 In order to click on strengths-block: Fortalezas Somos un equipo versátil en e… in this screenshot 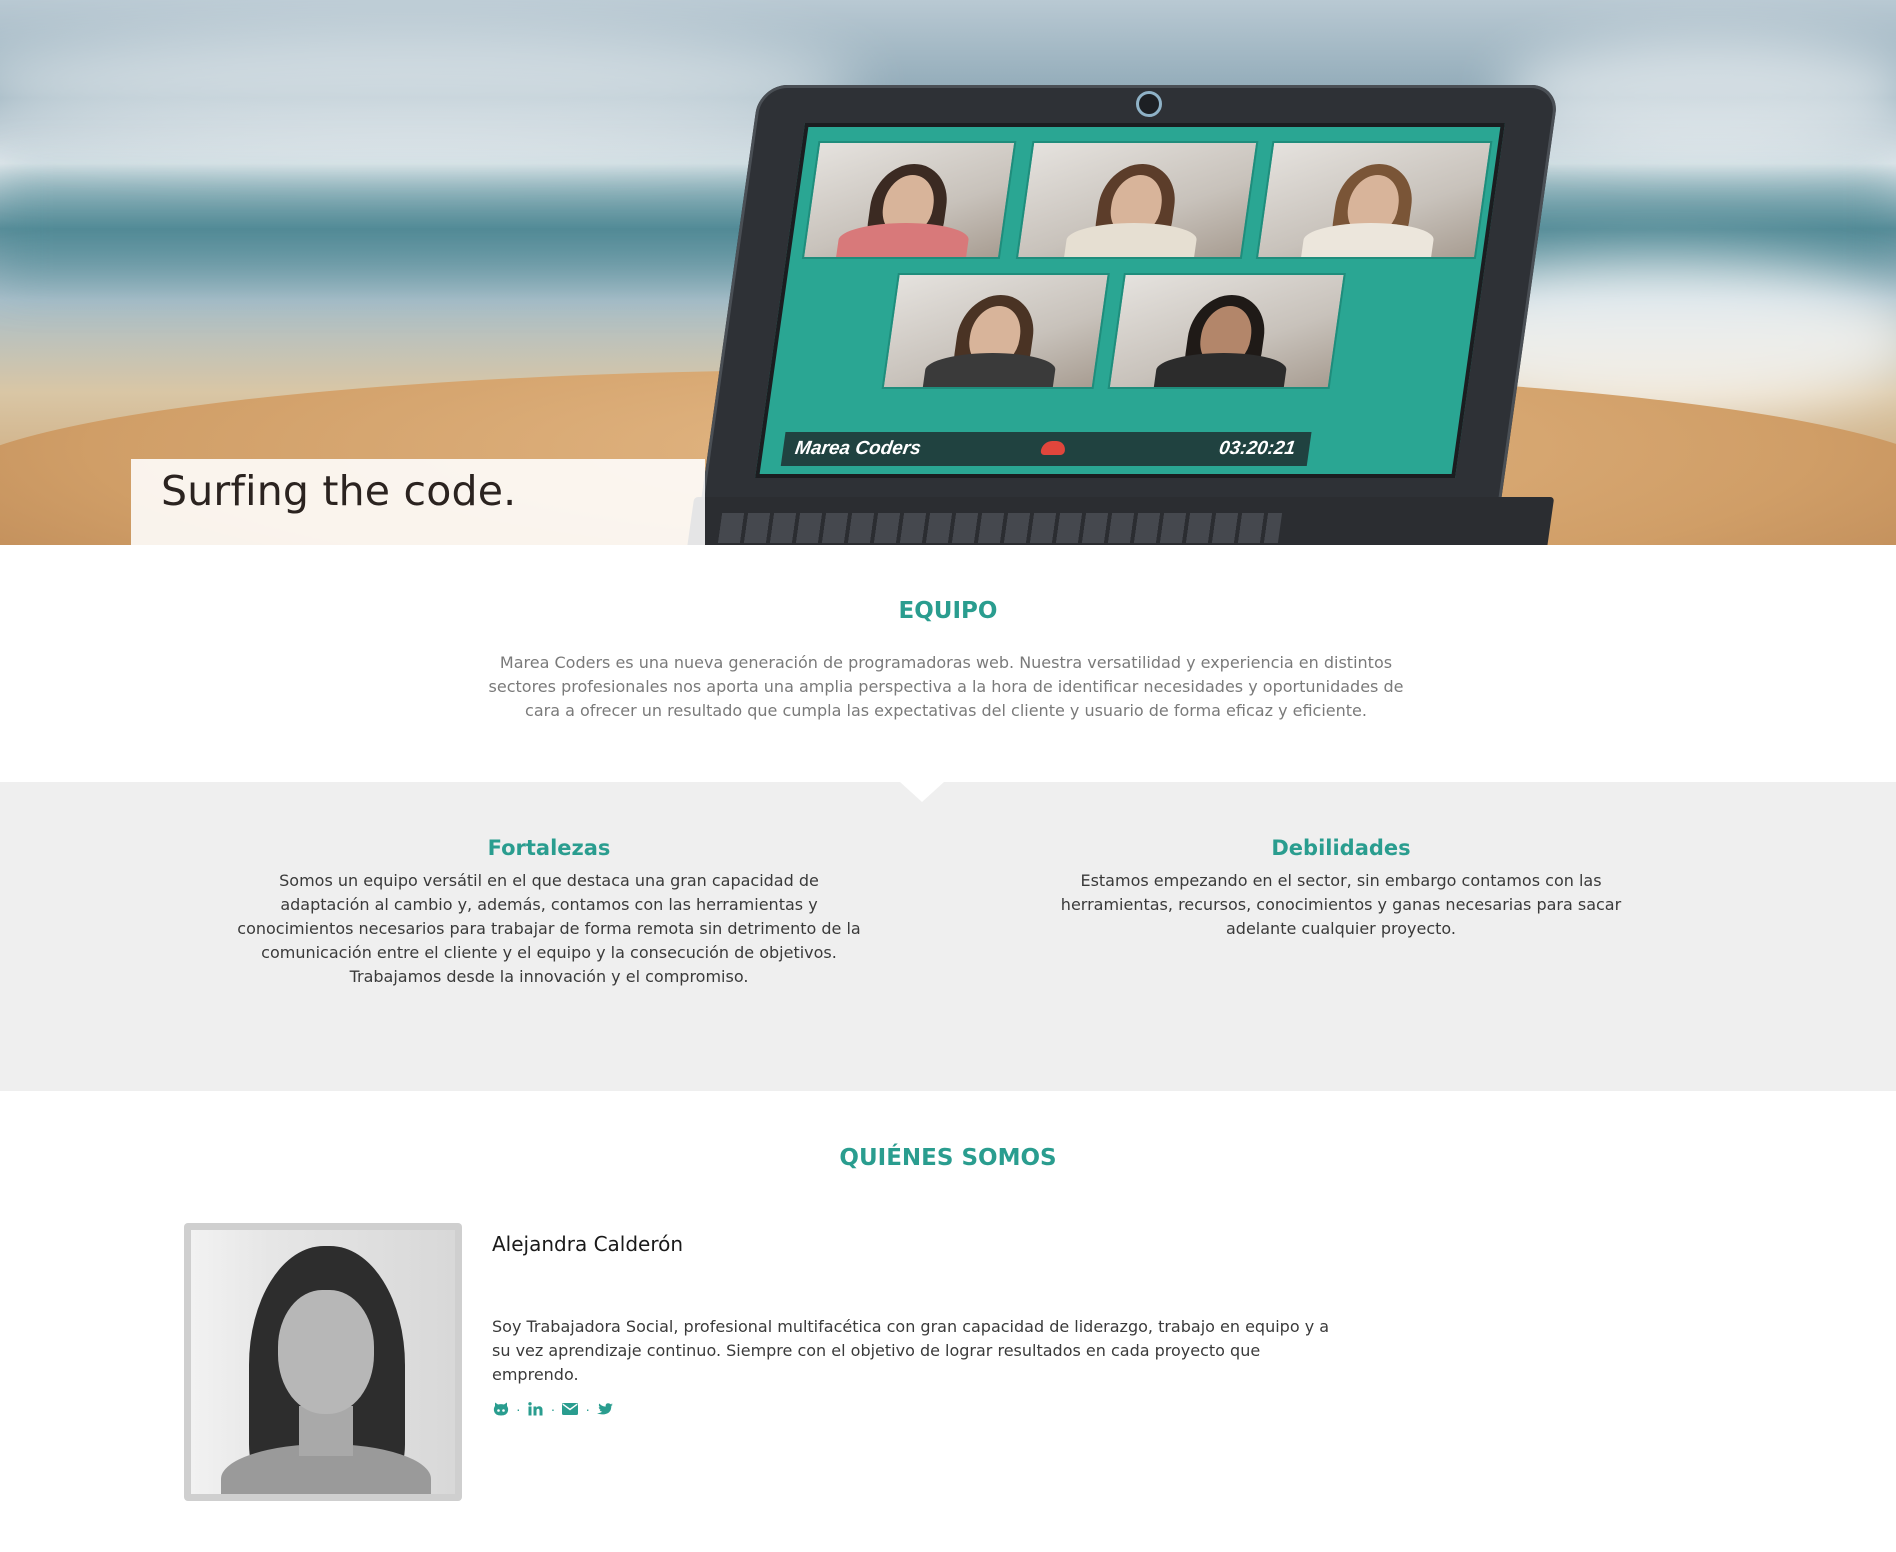, I will do `click(549, 912)`.